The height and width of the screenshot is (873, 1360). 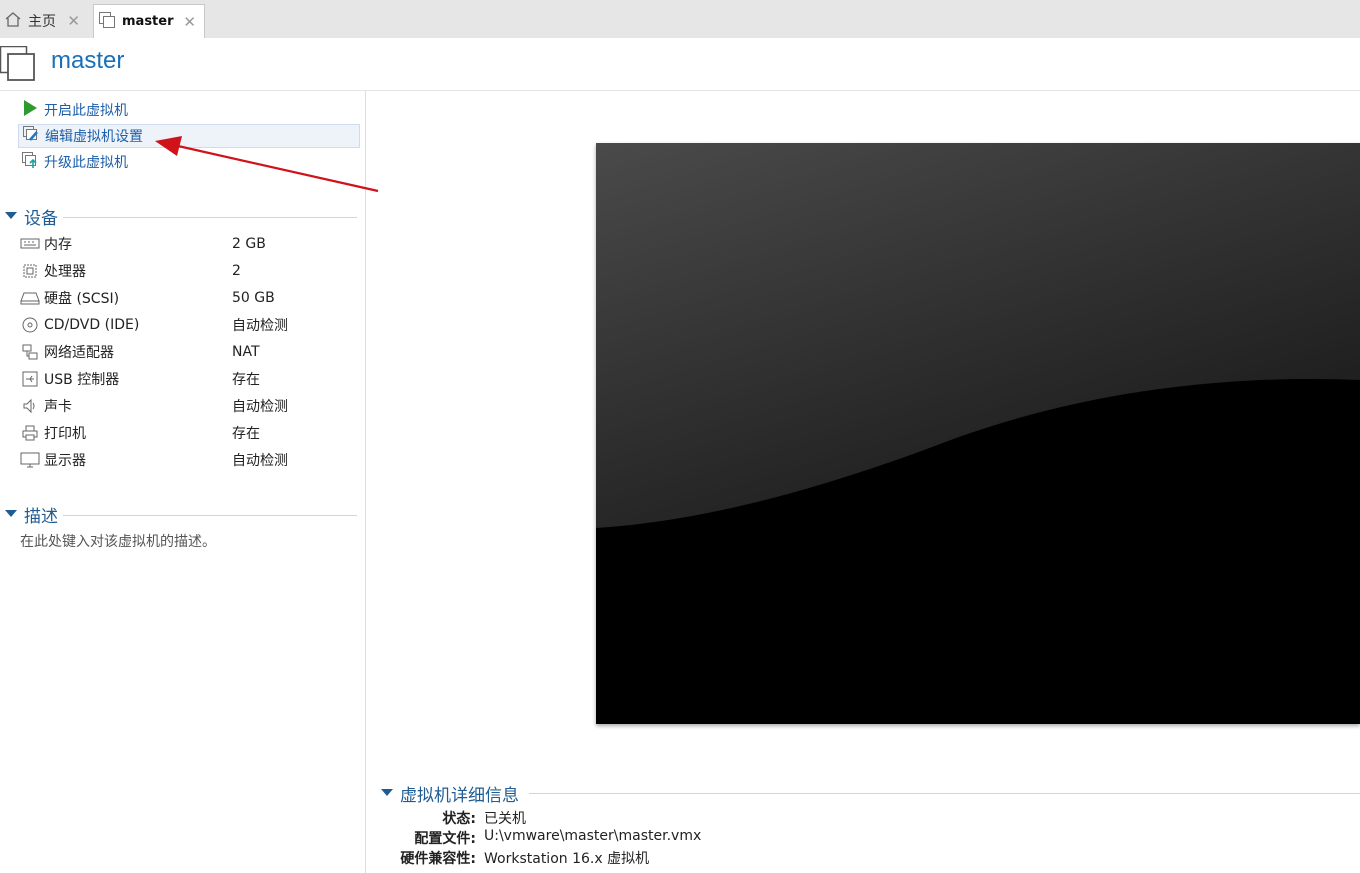 I want to click on device-name: 显示器, so click(x=65, y=461).